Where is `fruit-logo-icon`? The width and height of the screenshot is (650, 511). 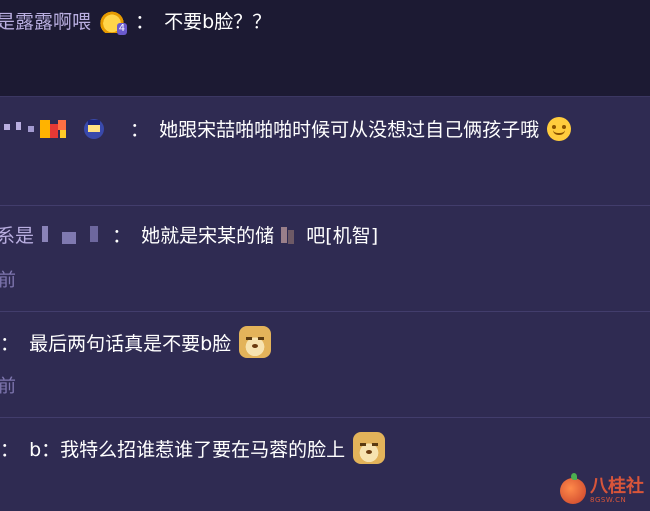 fruit-logo-icon is located at coordinates (573, 488).